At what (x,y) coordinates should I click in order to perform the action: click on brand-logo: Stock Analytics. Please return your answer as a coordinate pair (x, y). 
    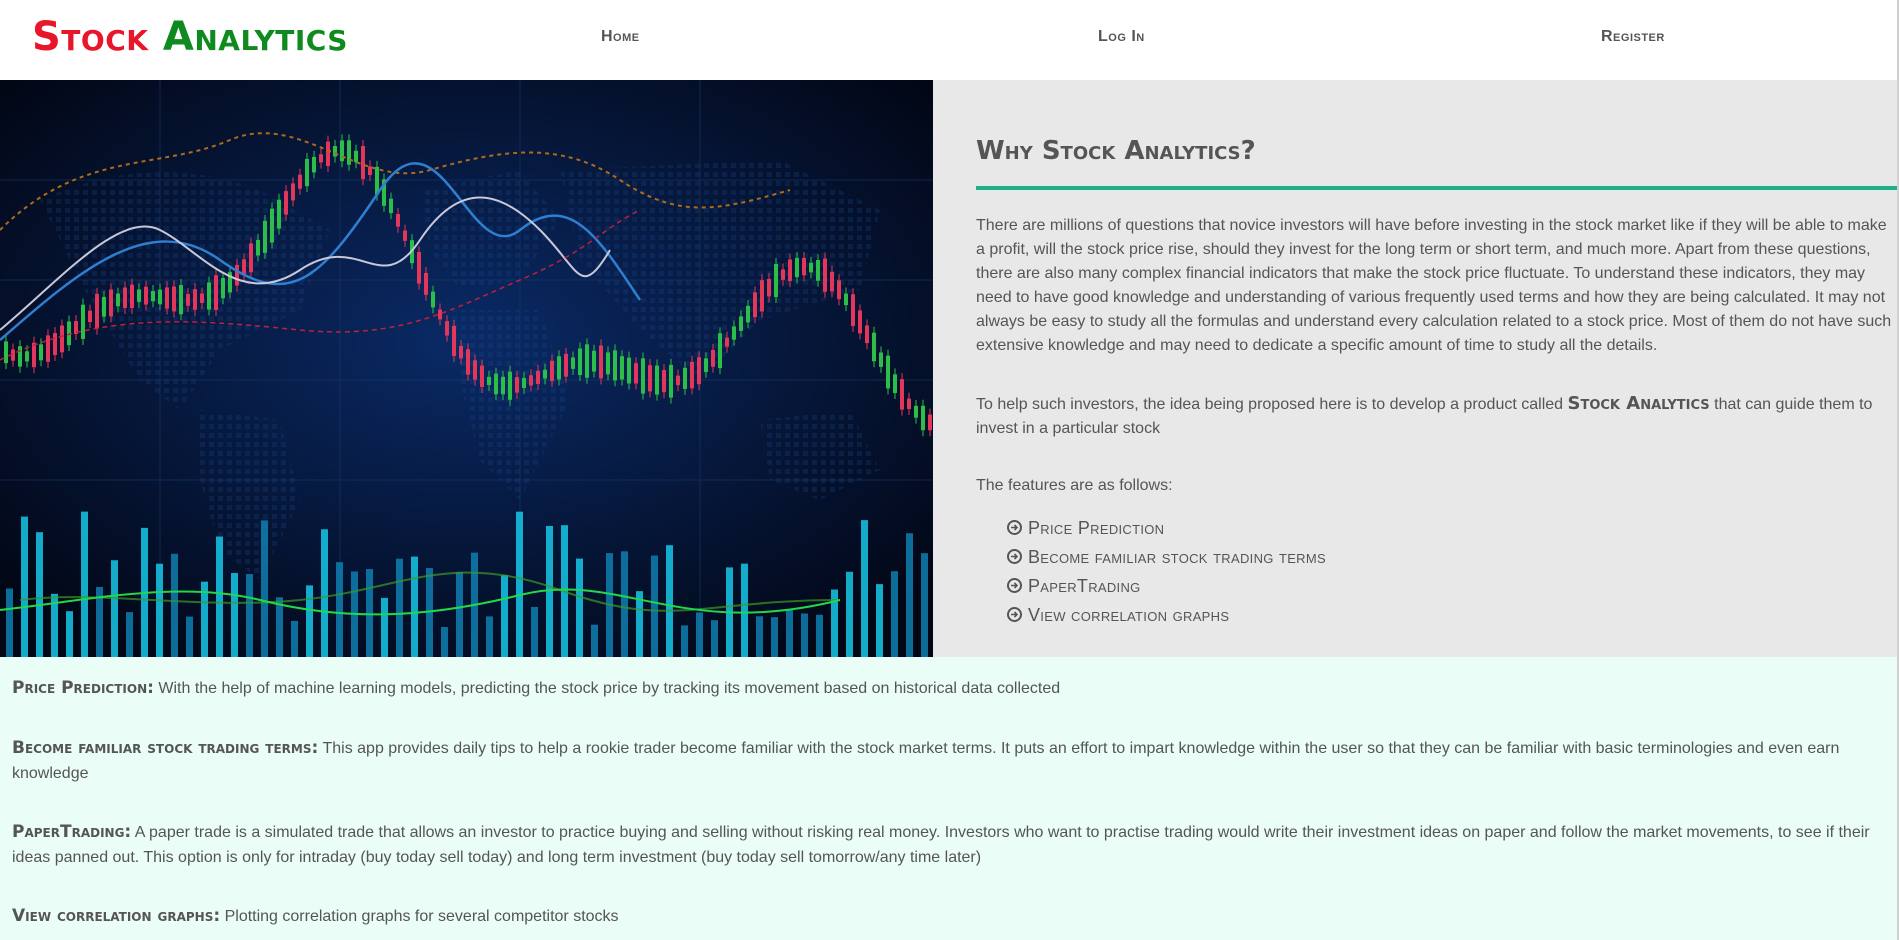
    Looking at the image, I should click on (190, 37).